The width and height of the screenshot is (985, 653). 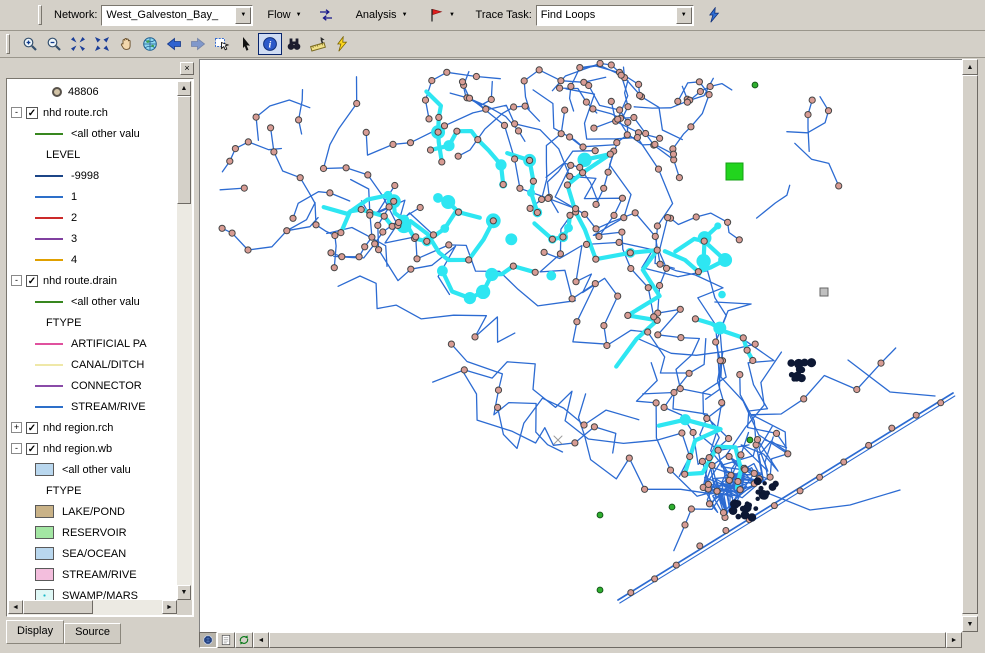 I want to click on legend-row: CONNECTOR, so click(x=92, y=385).